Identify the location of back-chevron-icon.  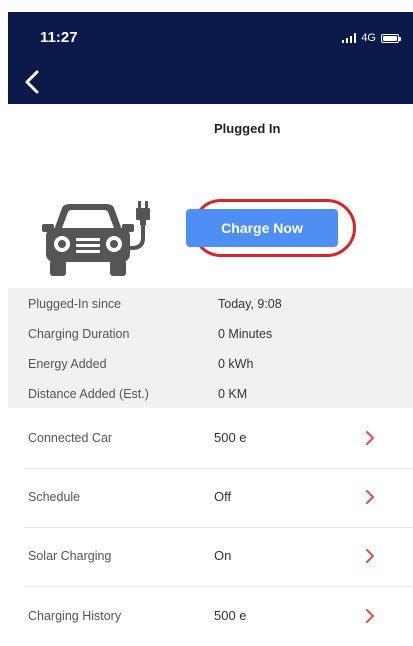
(32, 82).